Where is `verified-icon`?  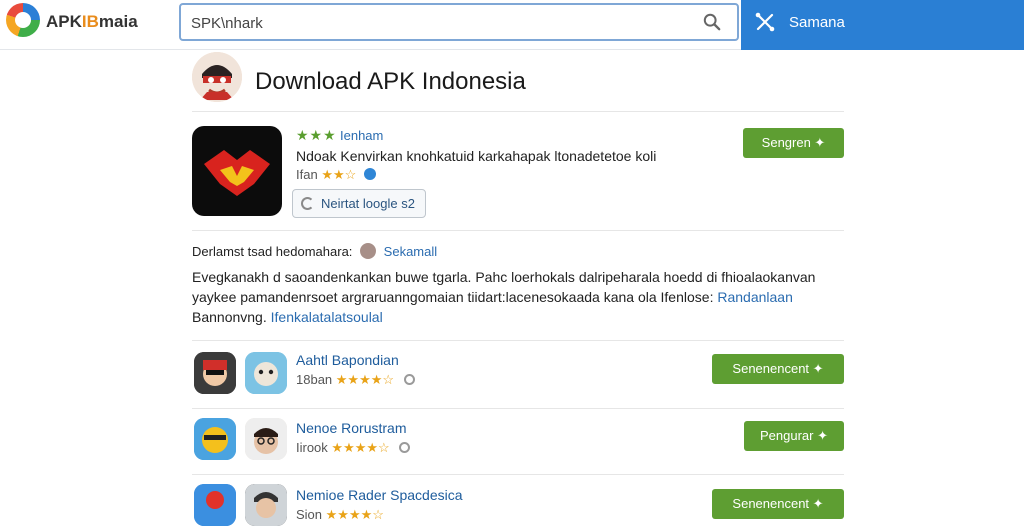
verified-icon is located at coordinates (369, 174).